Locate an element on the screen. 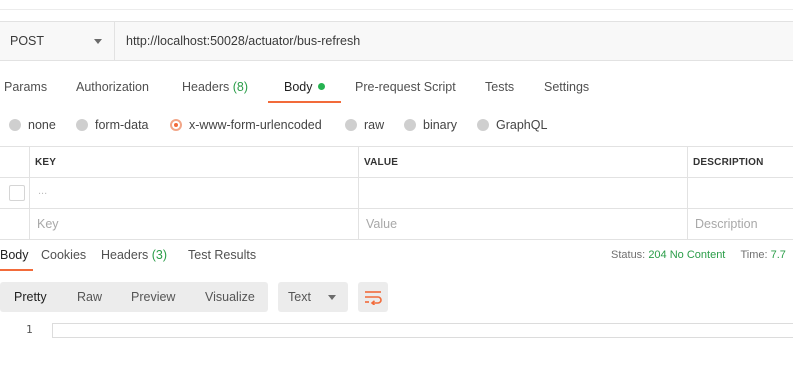 The width and height of the screenshot is (793, 383). top-strip is located at coordinates (396, 5).